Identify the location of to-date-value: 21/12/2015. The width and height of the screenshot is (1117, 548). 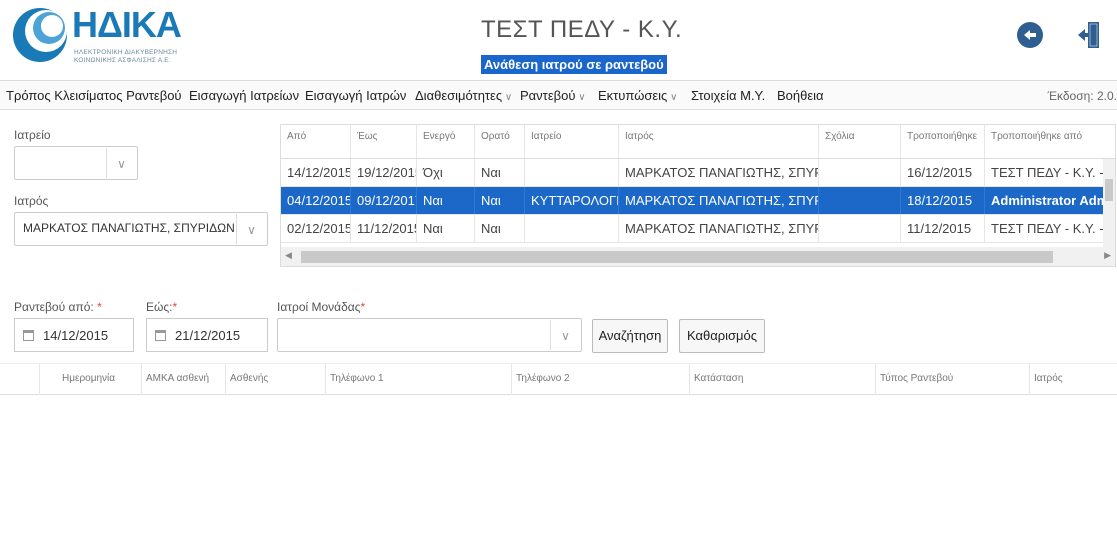
(208, 335).